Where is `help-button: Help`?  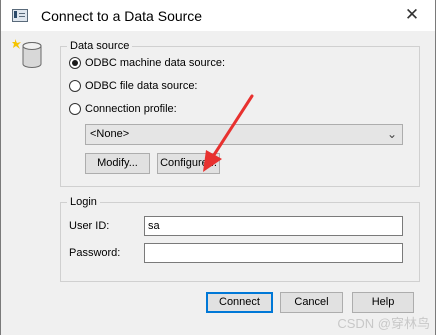
help-button: Help is located at coordinates (383, 302).